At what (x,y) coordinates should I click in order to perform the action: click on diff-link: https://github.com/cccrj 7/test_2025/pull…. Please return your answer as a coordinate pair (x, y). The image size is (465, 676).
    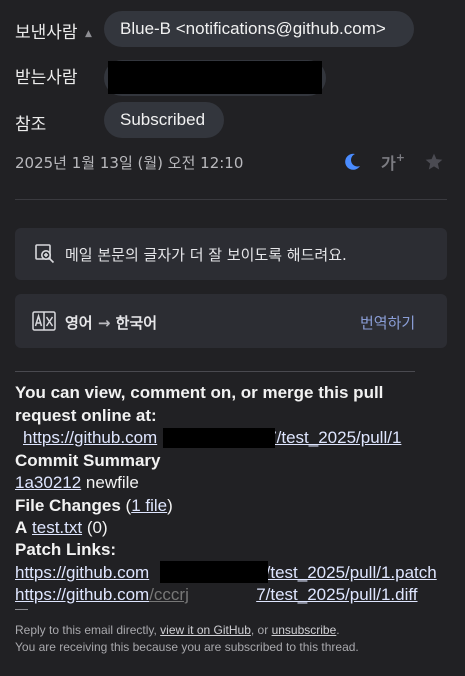
    Looking at the image, I should click on (216, 595).